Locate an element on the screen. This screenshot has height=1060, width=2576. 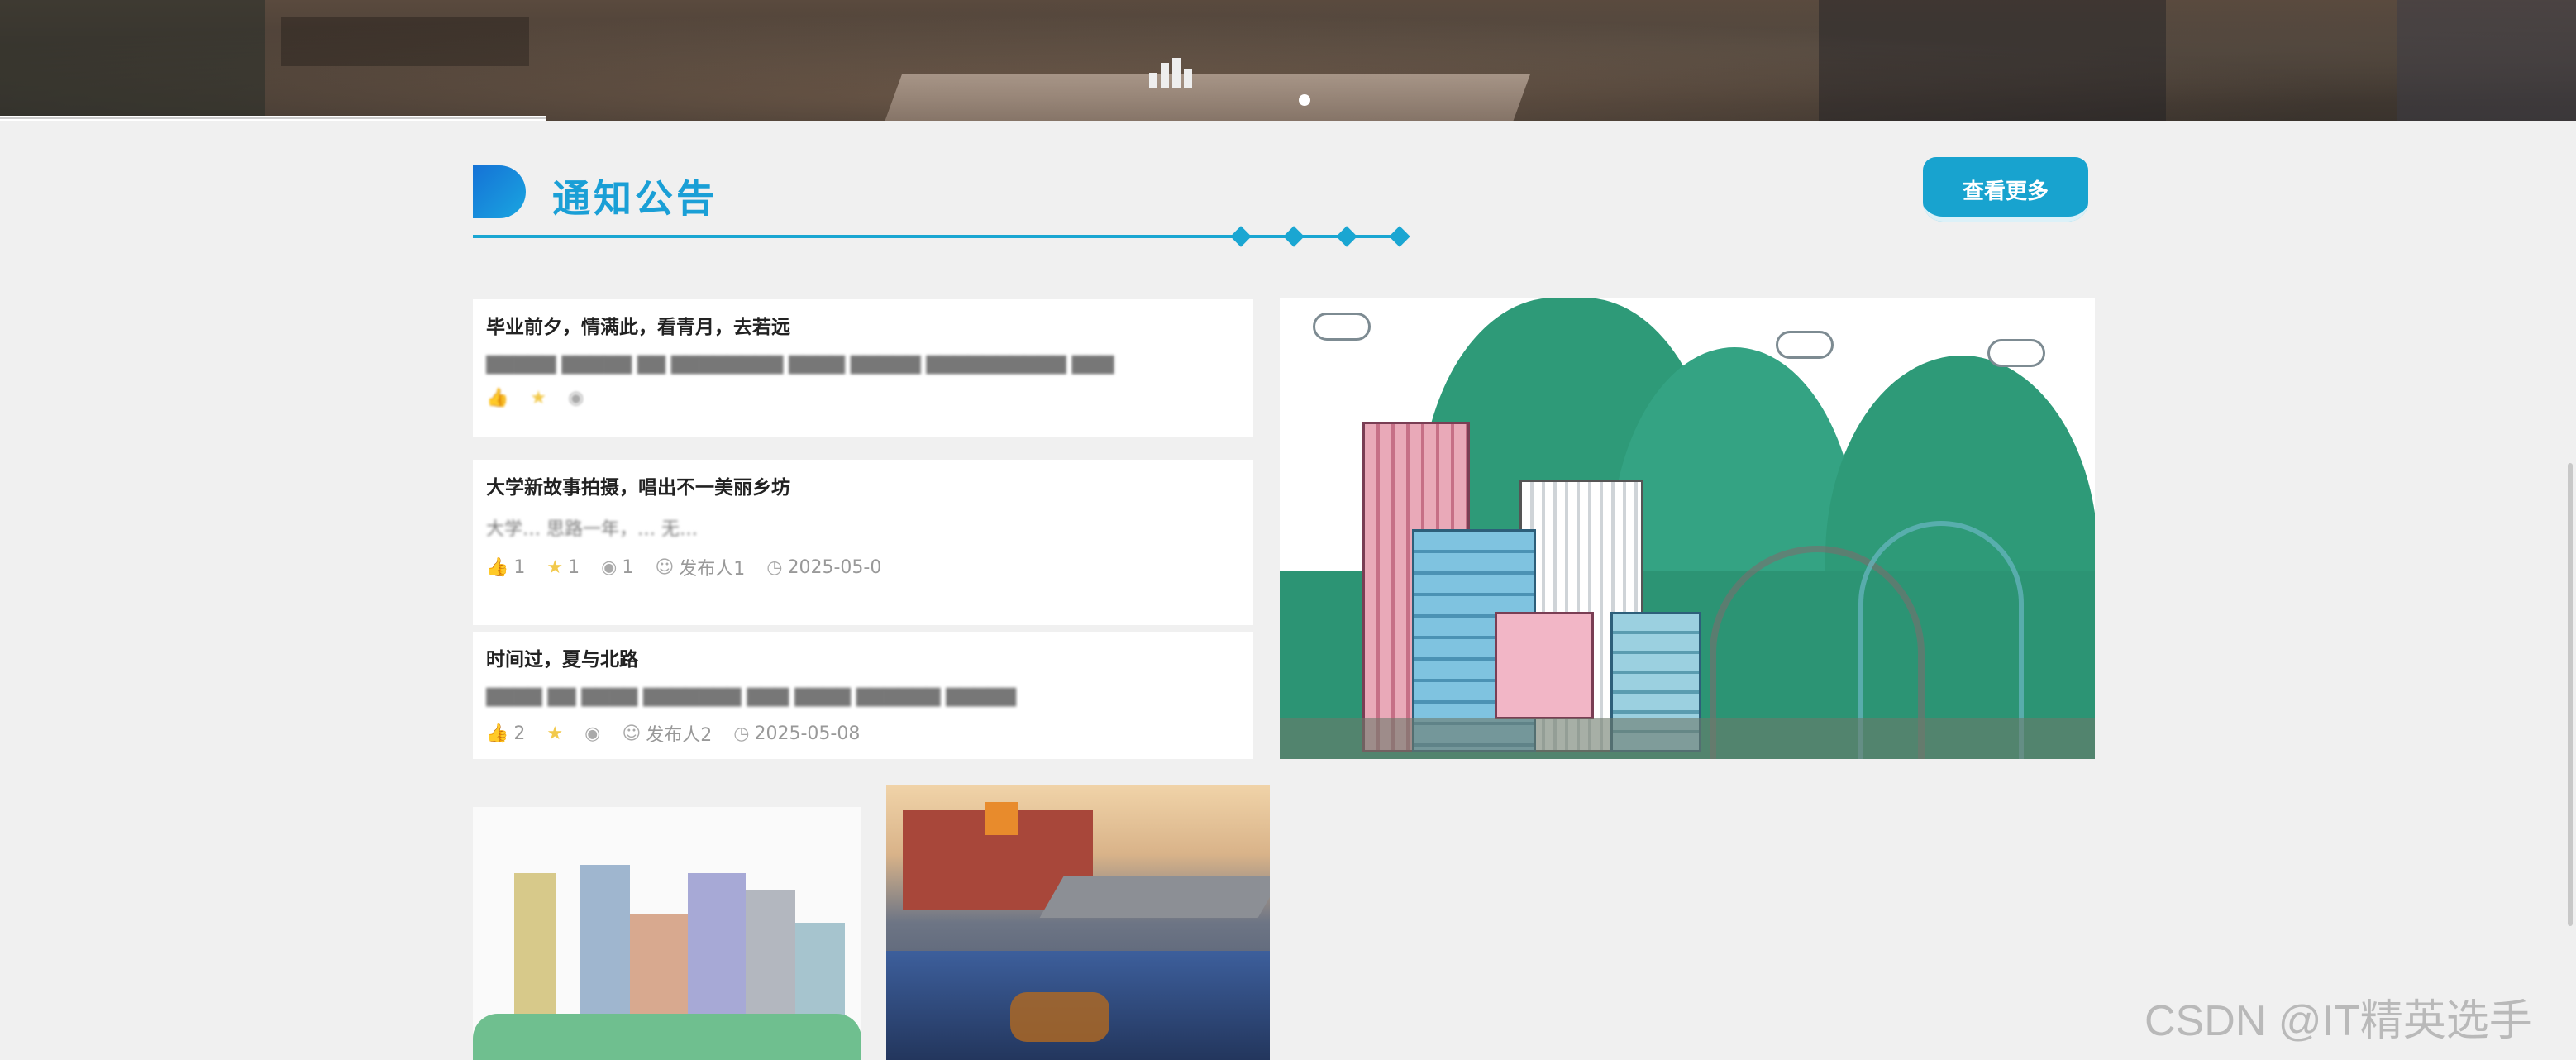
notice-title: 毕业前夕，情满此，看青月，去若远 is located at coordinates (863, 325).